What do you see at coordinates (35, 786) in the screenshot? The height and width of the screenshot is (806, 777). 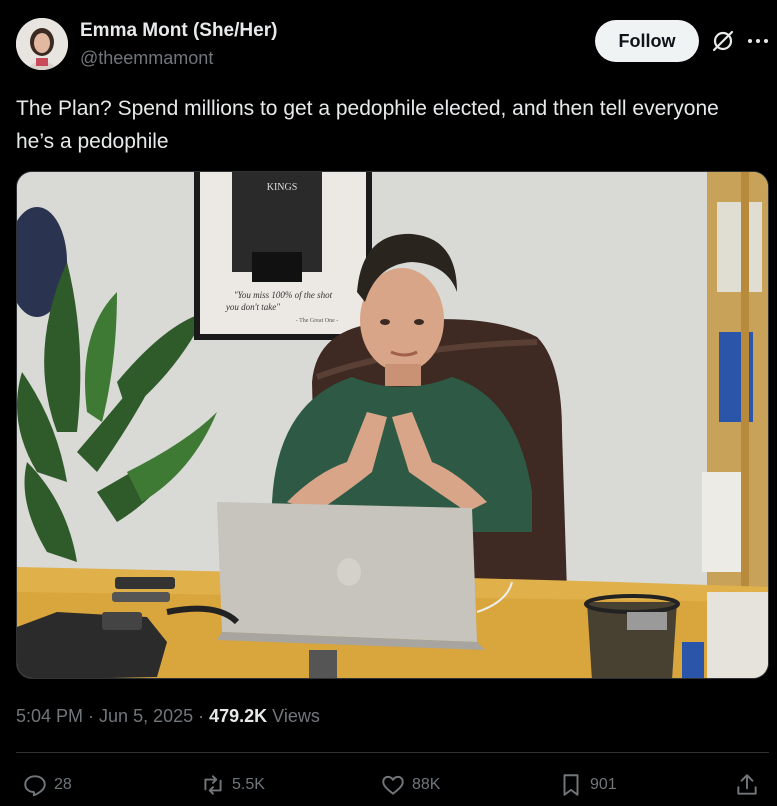 I see `reply-icon` at bounding box center [35, 786].